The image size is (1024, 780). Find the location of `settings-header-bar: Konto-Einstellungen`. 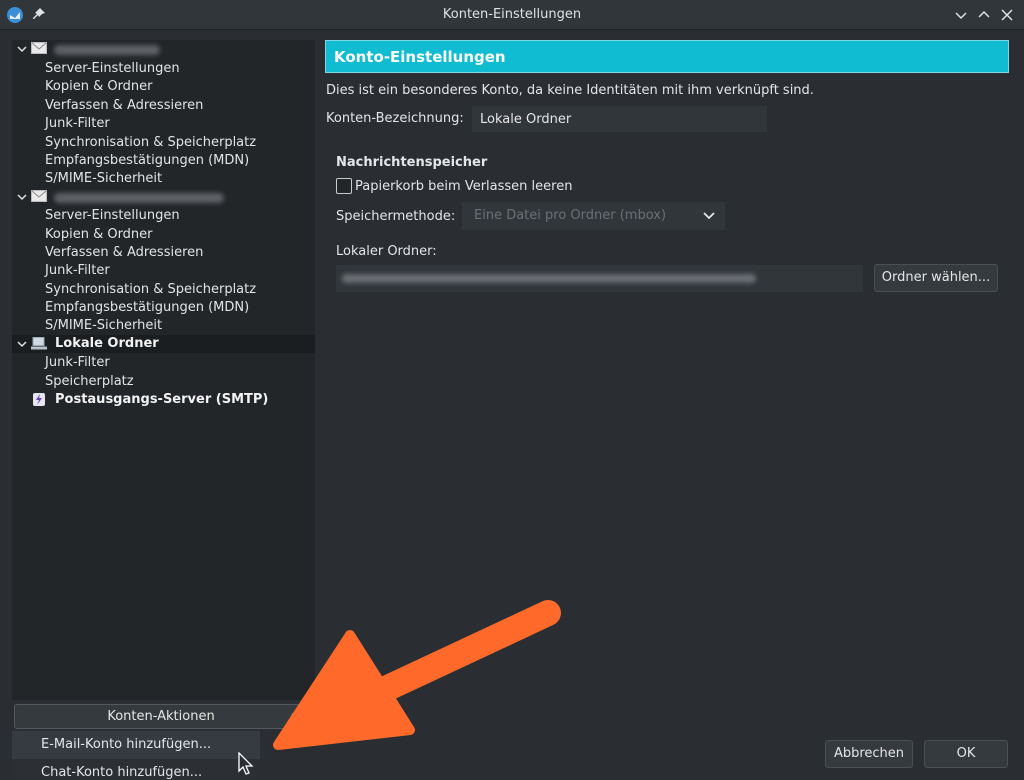

settings-header-bar: Konto-Einstellungen is located at coordinates (667, 56).